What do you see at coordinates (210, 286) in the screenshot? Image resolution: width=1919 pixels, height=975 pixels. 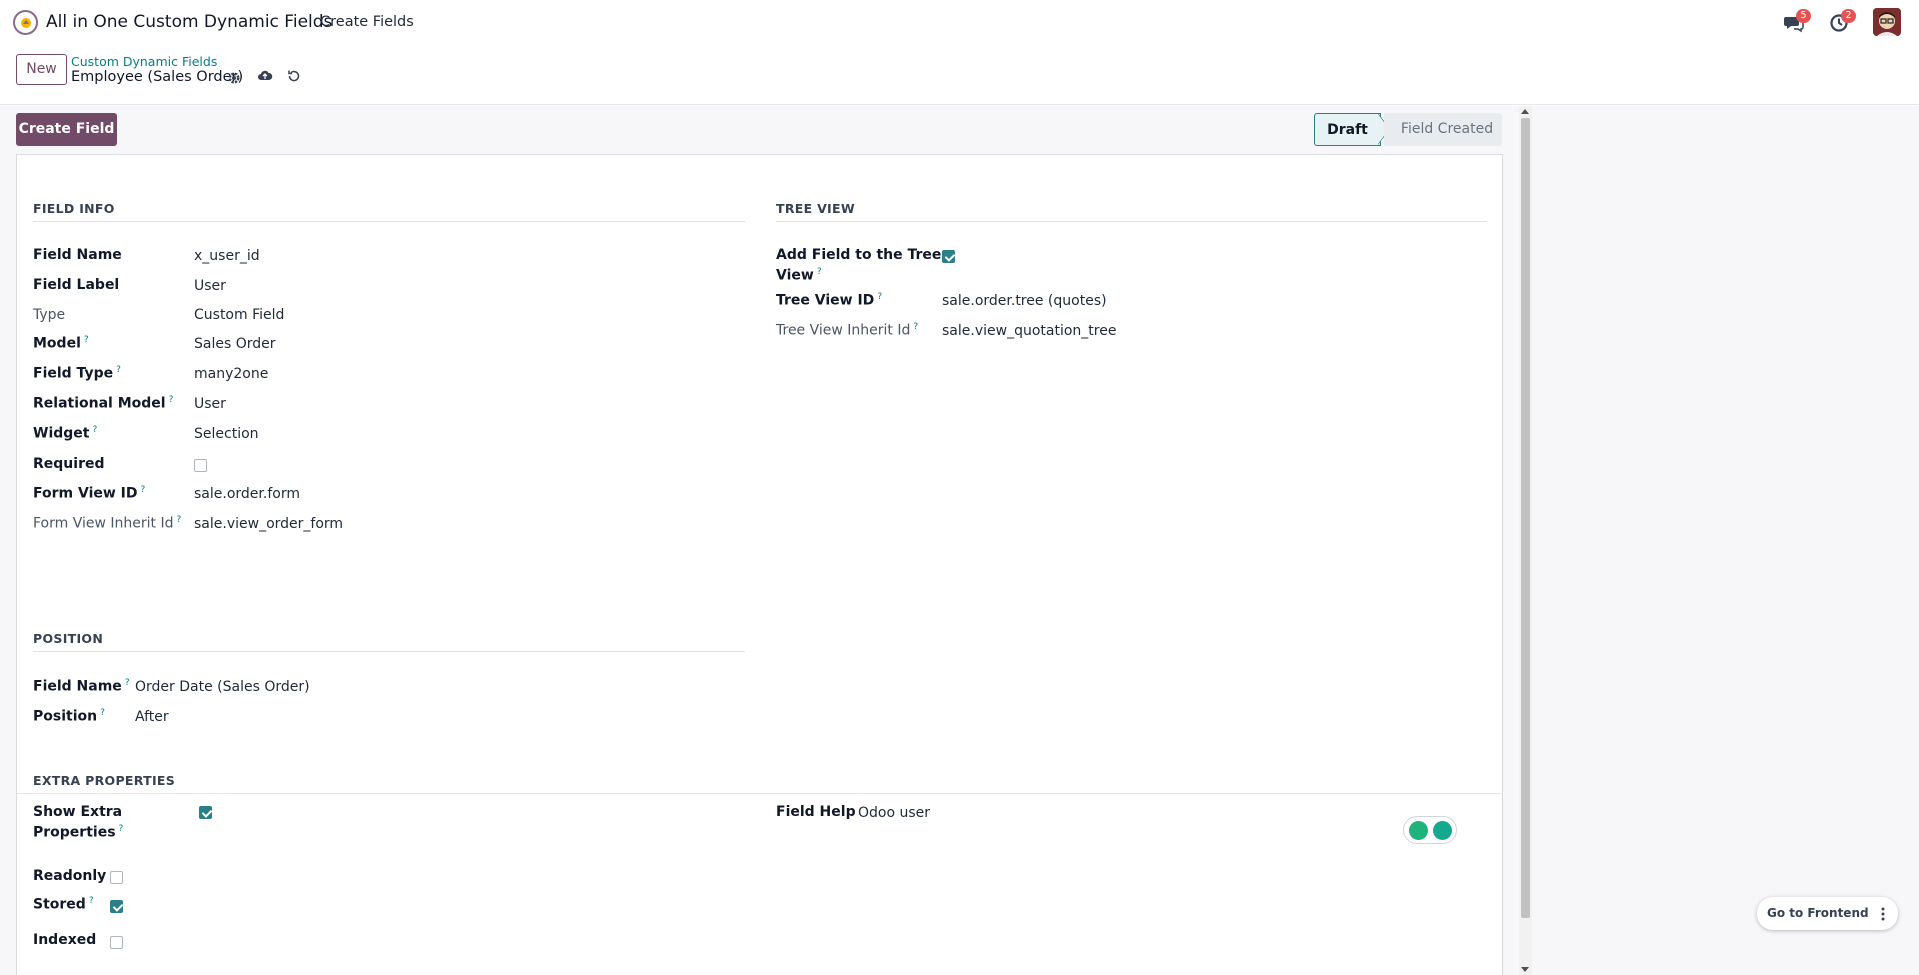 I see `field-label-value: User` at bounding box center [210, 286].